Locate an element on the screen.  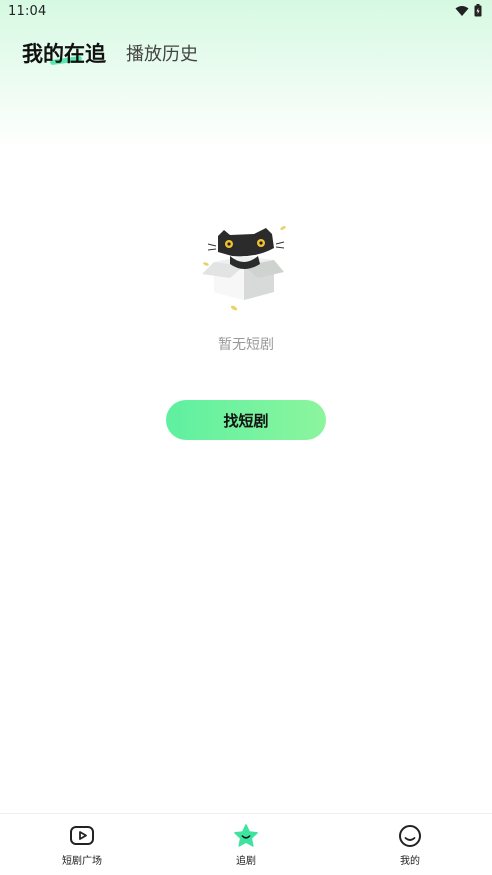
nav-item-mine: 我的 is located at coordinates (410, 845).